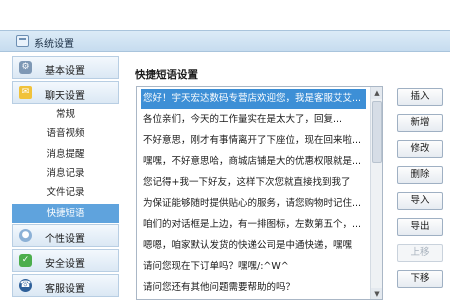  What do you see at coordinates (420, 175) in the screenshot?
I see `delete-button: 删除` at bounding box center [420, 175].